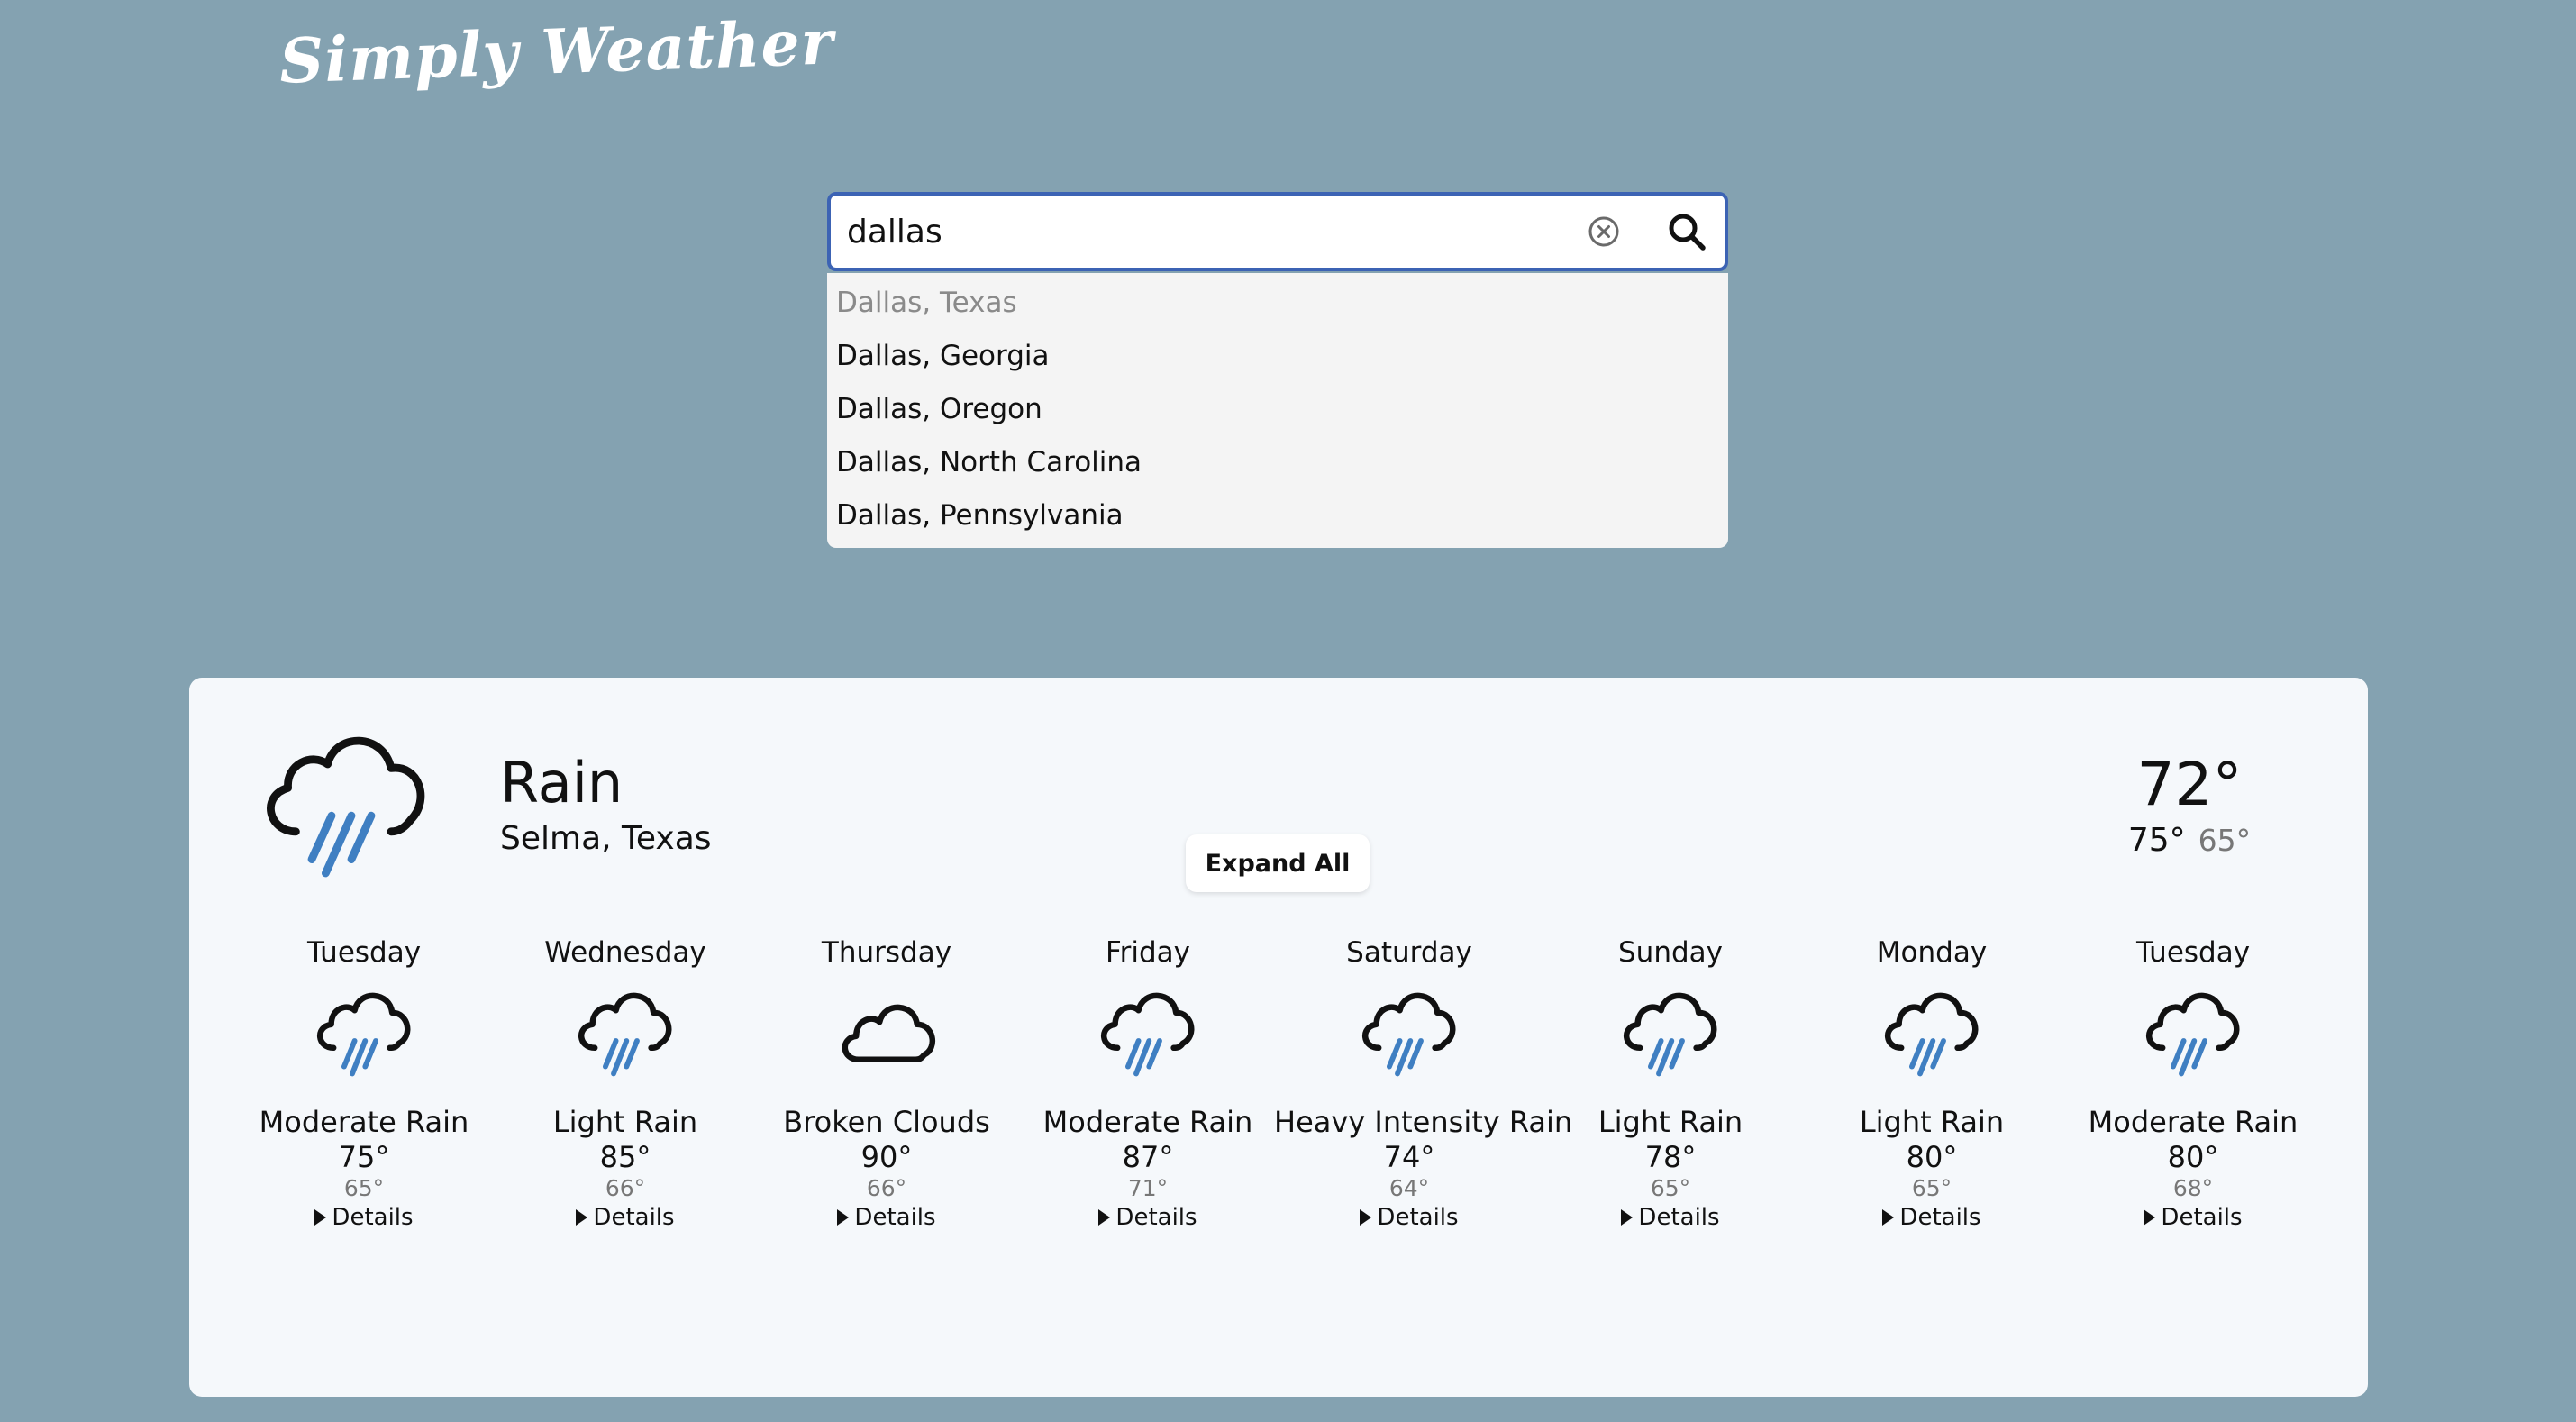  Describe the element at coordinates (1148, 1188) in the screenshot. I see `day-low: 71°` at that location.